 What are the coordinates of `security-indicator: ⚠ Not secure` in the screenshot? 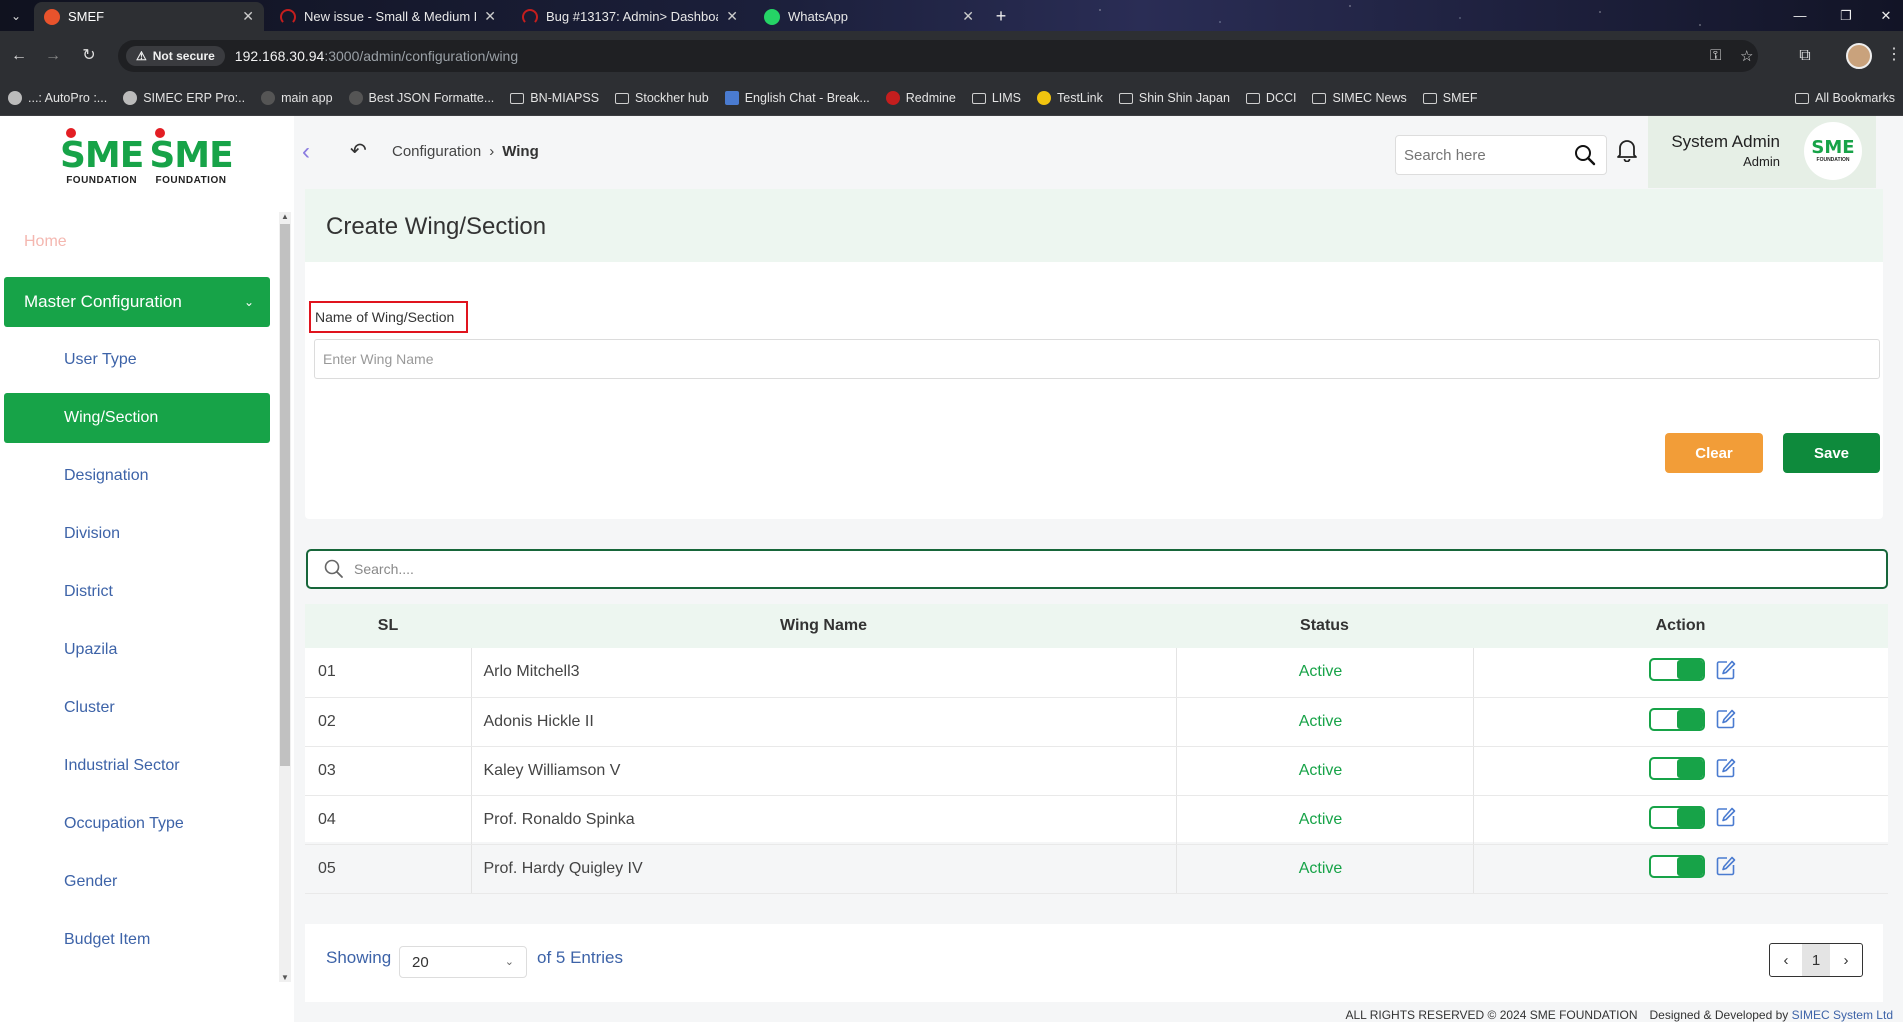 It's located at (175, 56).